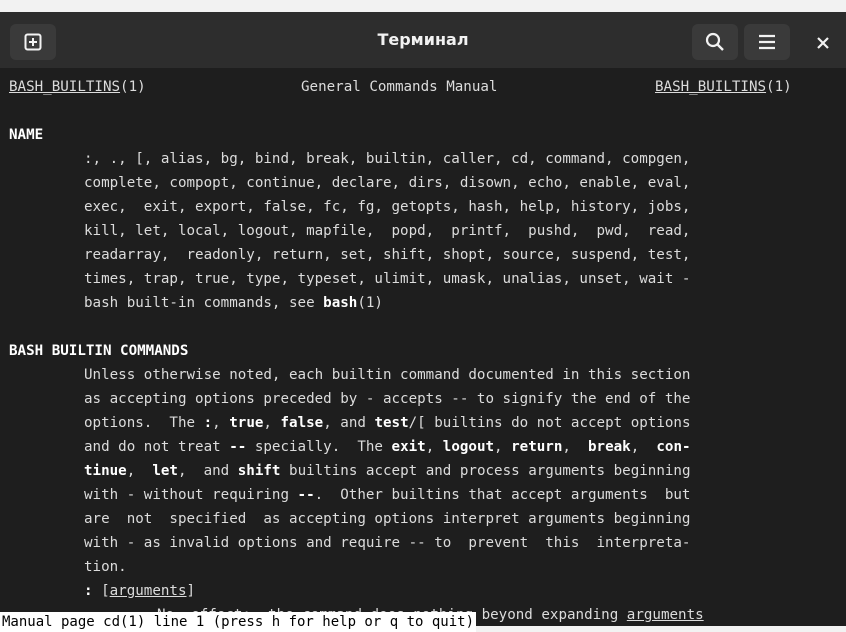 This screenshot has height=632, width=846. I want to click on cmd-false: false, so click(302, 423).